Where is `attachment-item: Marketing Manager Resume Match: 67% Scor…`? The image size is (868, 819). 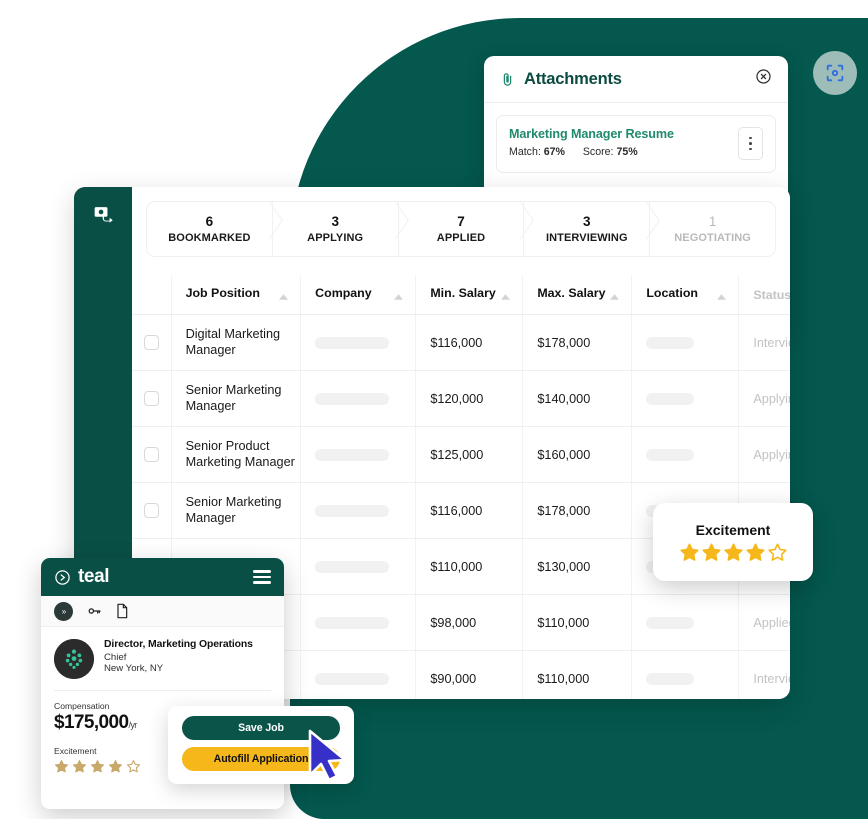
attachment-item: Marketing Manager Resume Match: 67% Scor… is located at coordinates (636, 144).